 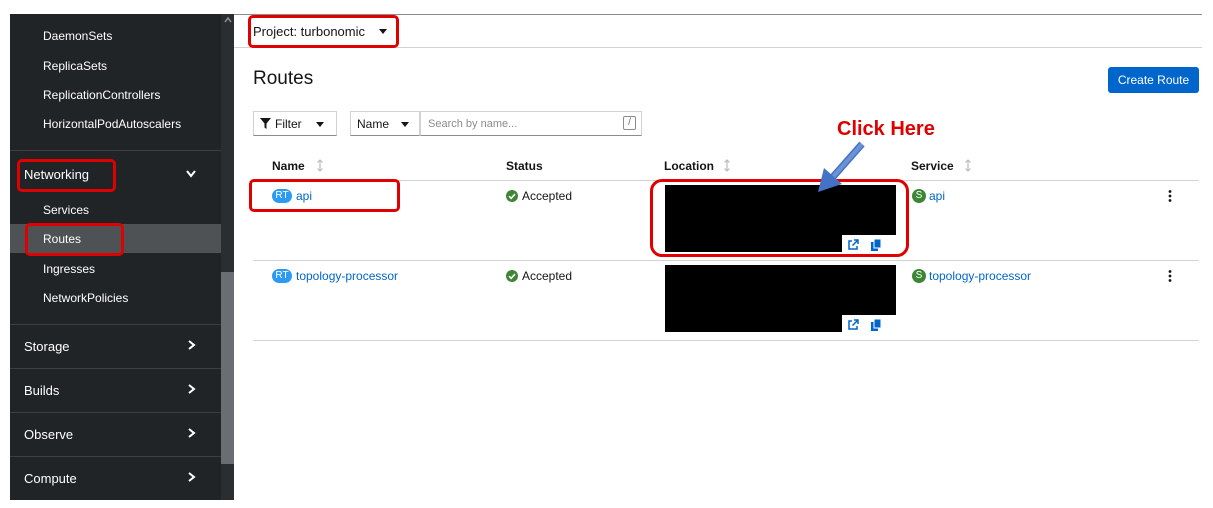 What do you see at coordinates (50, 478) in the screenshot?
I see `sidebar-section-label: Compute` at bounding box center [50, 478].